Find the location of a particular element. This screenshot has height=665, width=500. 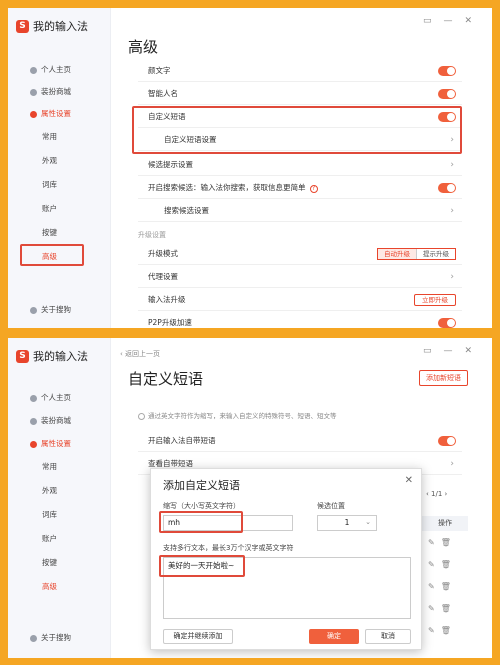

chevron-down-icon: ⌄ is located at coordinates (368, 522).